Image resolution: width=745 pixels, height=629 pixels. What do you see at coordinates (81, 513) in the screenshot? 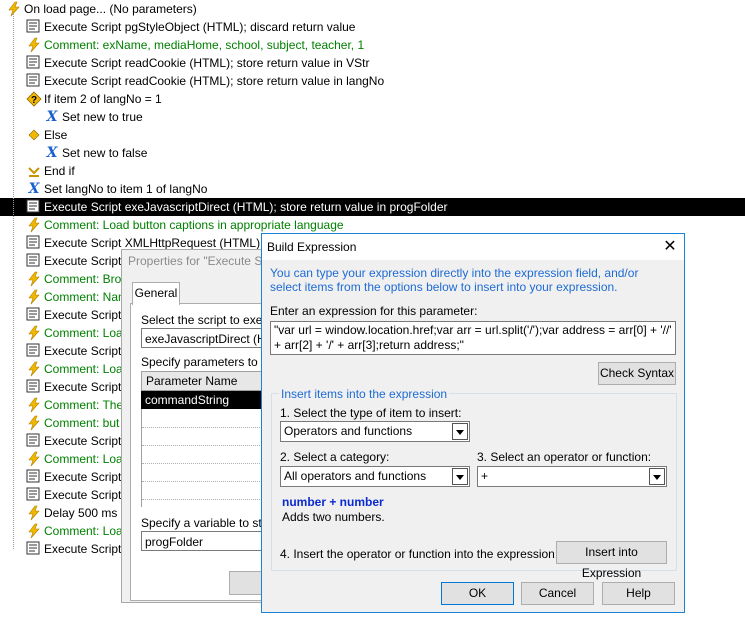
I see `tree-row-label: Delay 500 ms` at bounding box center [81, 513].